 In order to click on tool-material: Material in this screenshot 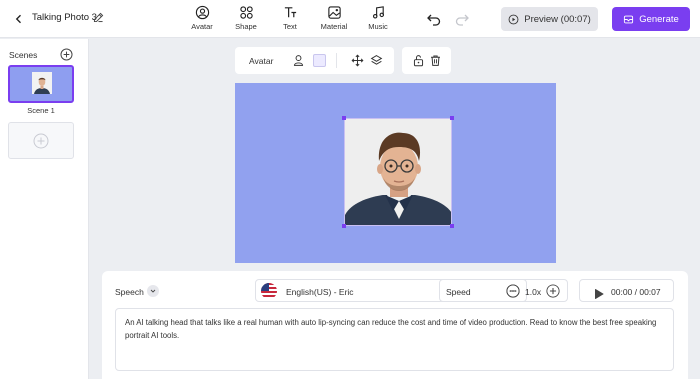, I will do `click(334, 20)`.